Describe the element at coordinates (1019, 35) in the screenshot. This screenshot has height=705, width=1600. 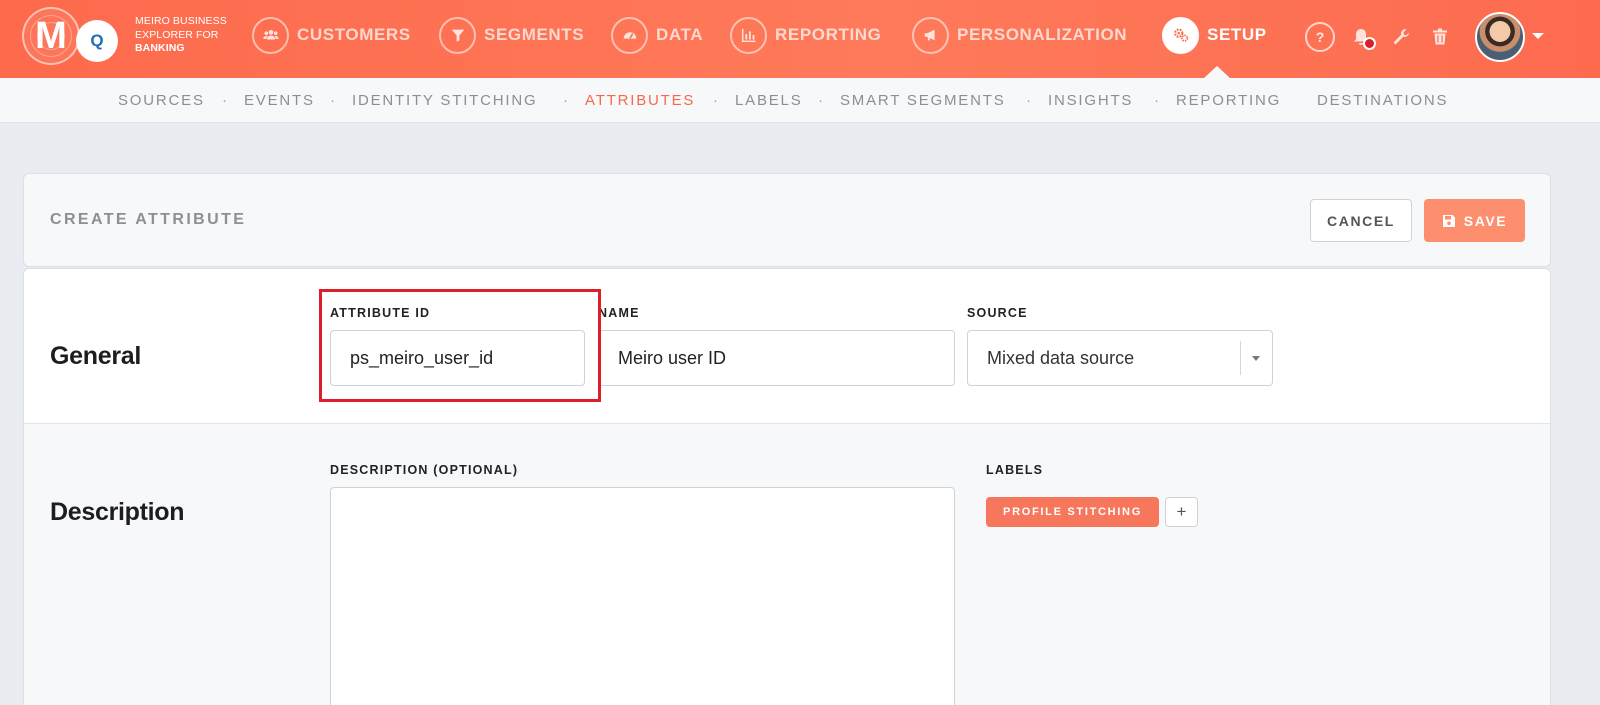
I see `nav-personalization: PERSONALIZATION` at that location.